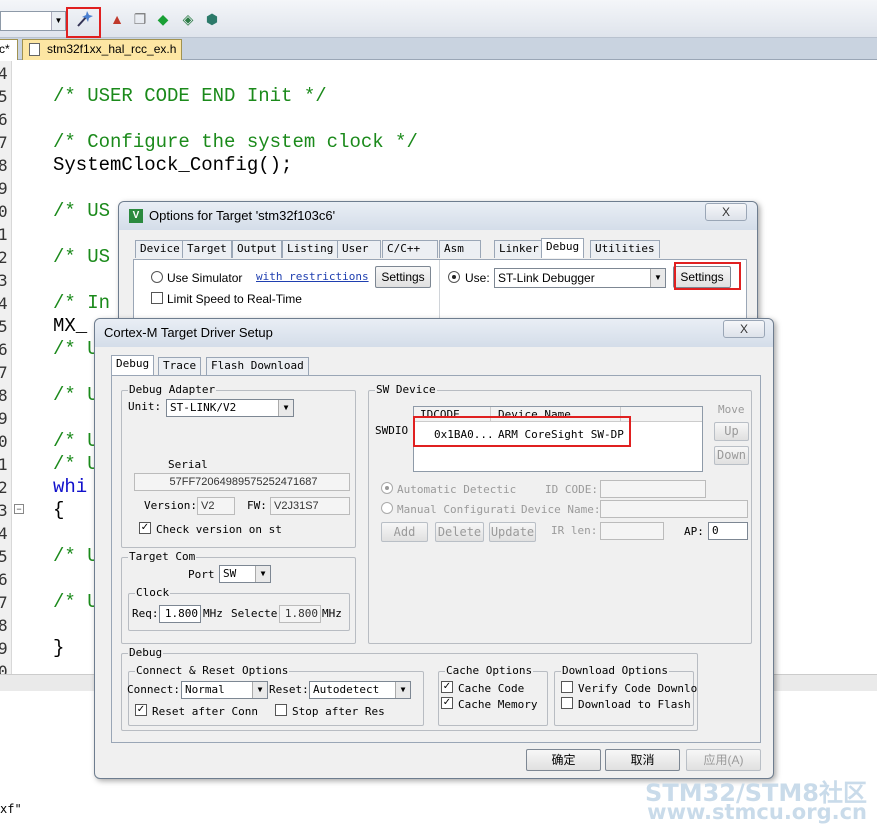  What do you see at coordinates (387, 508) in the screenshot?
I see `manual-configuration-radio` at bounding box center [387, 508].